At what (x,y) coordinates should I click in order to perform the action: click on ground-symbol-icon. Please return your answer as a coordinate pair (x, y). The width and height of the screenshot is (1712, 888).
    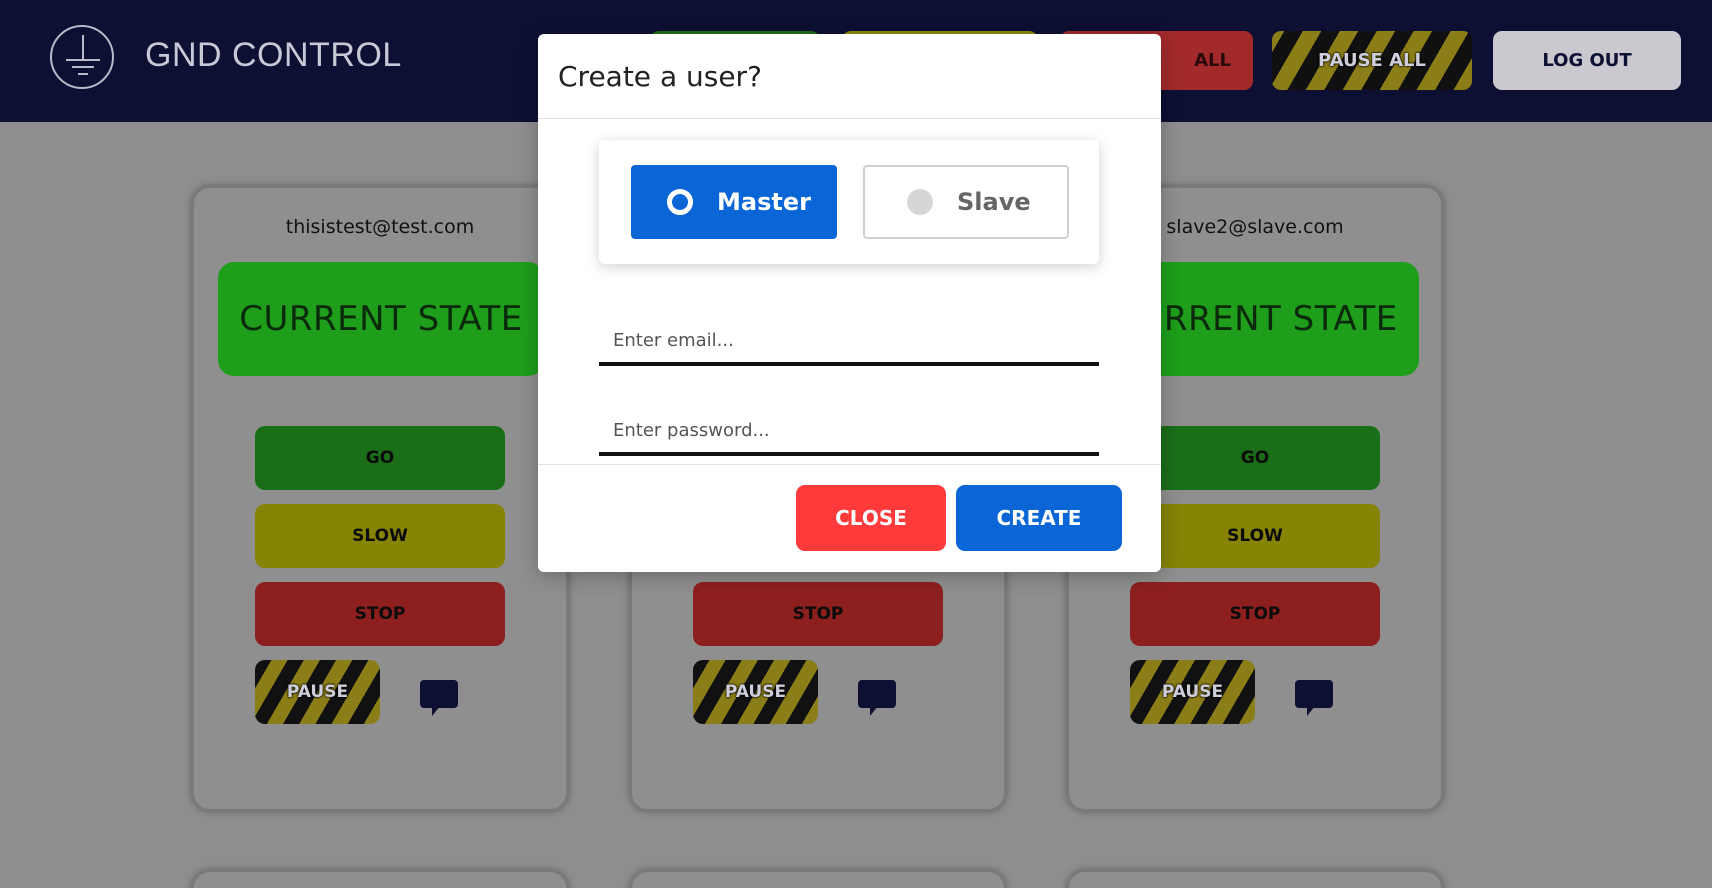
    Looking at the image, I should click on (82, 57).